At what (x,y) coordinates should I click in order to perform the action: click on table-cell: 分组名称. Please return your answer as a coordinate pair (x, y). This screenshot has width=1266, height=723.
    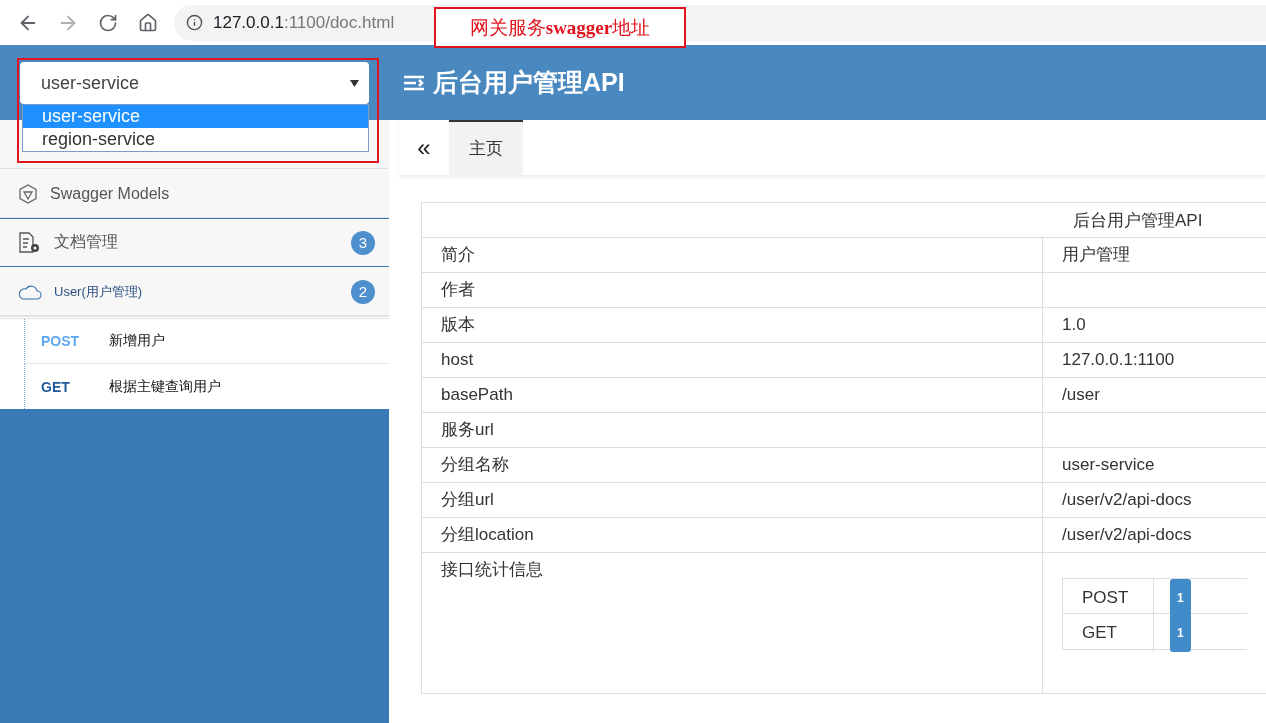
    Looking at the image, I should click on (732, 465).